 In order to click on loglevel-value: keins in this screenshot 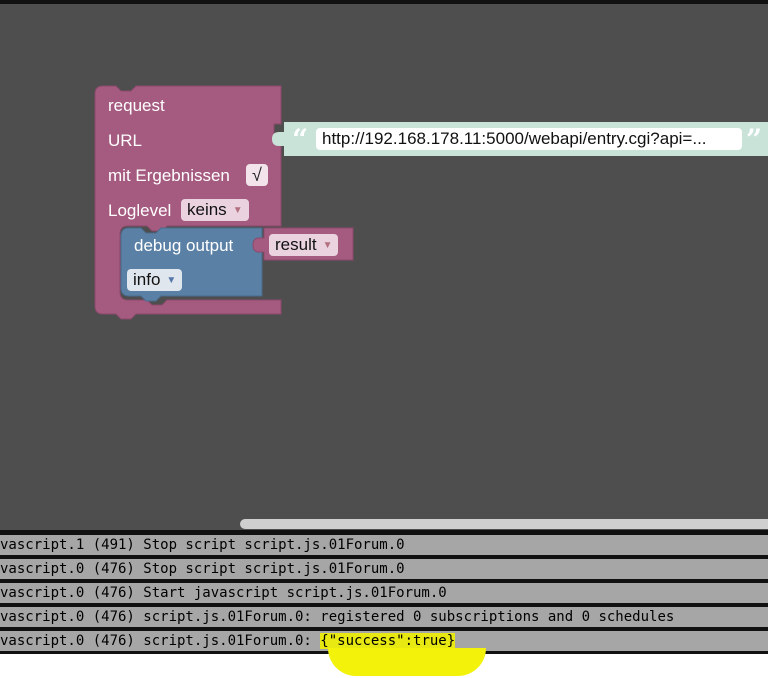, I will do `click(207, 209)`.